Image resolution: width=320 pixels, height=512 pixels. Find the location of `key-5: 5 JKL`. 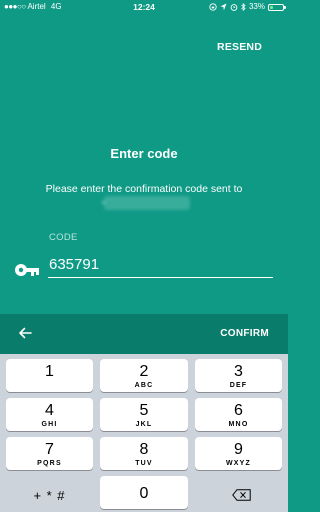

key-5: 5 JKL is located at coordinates (144, 414).